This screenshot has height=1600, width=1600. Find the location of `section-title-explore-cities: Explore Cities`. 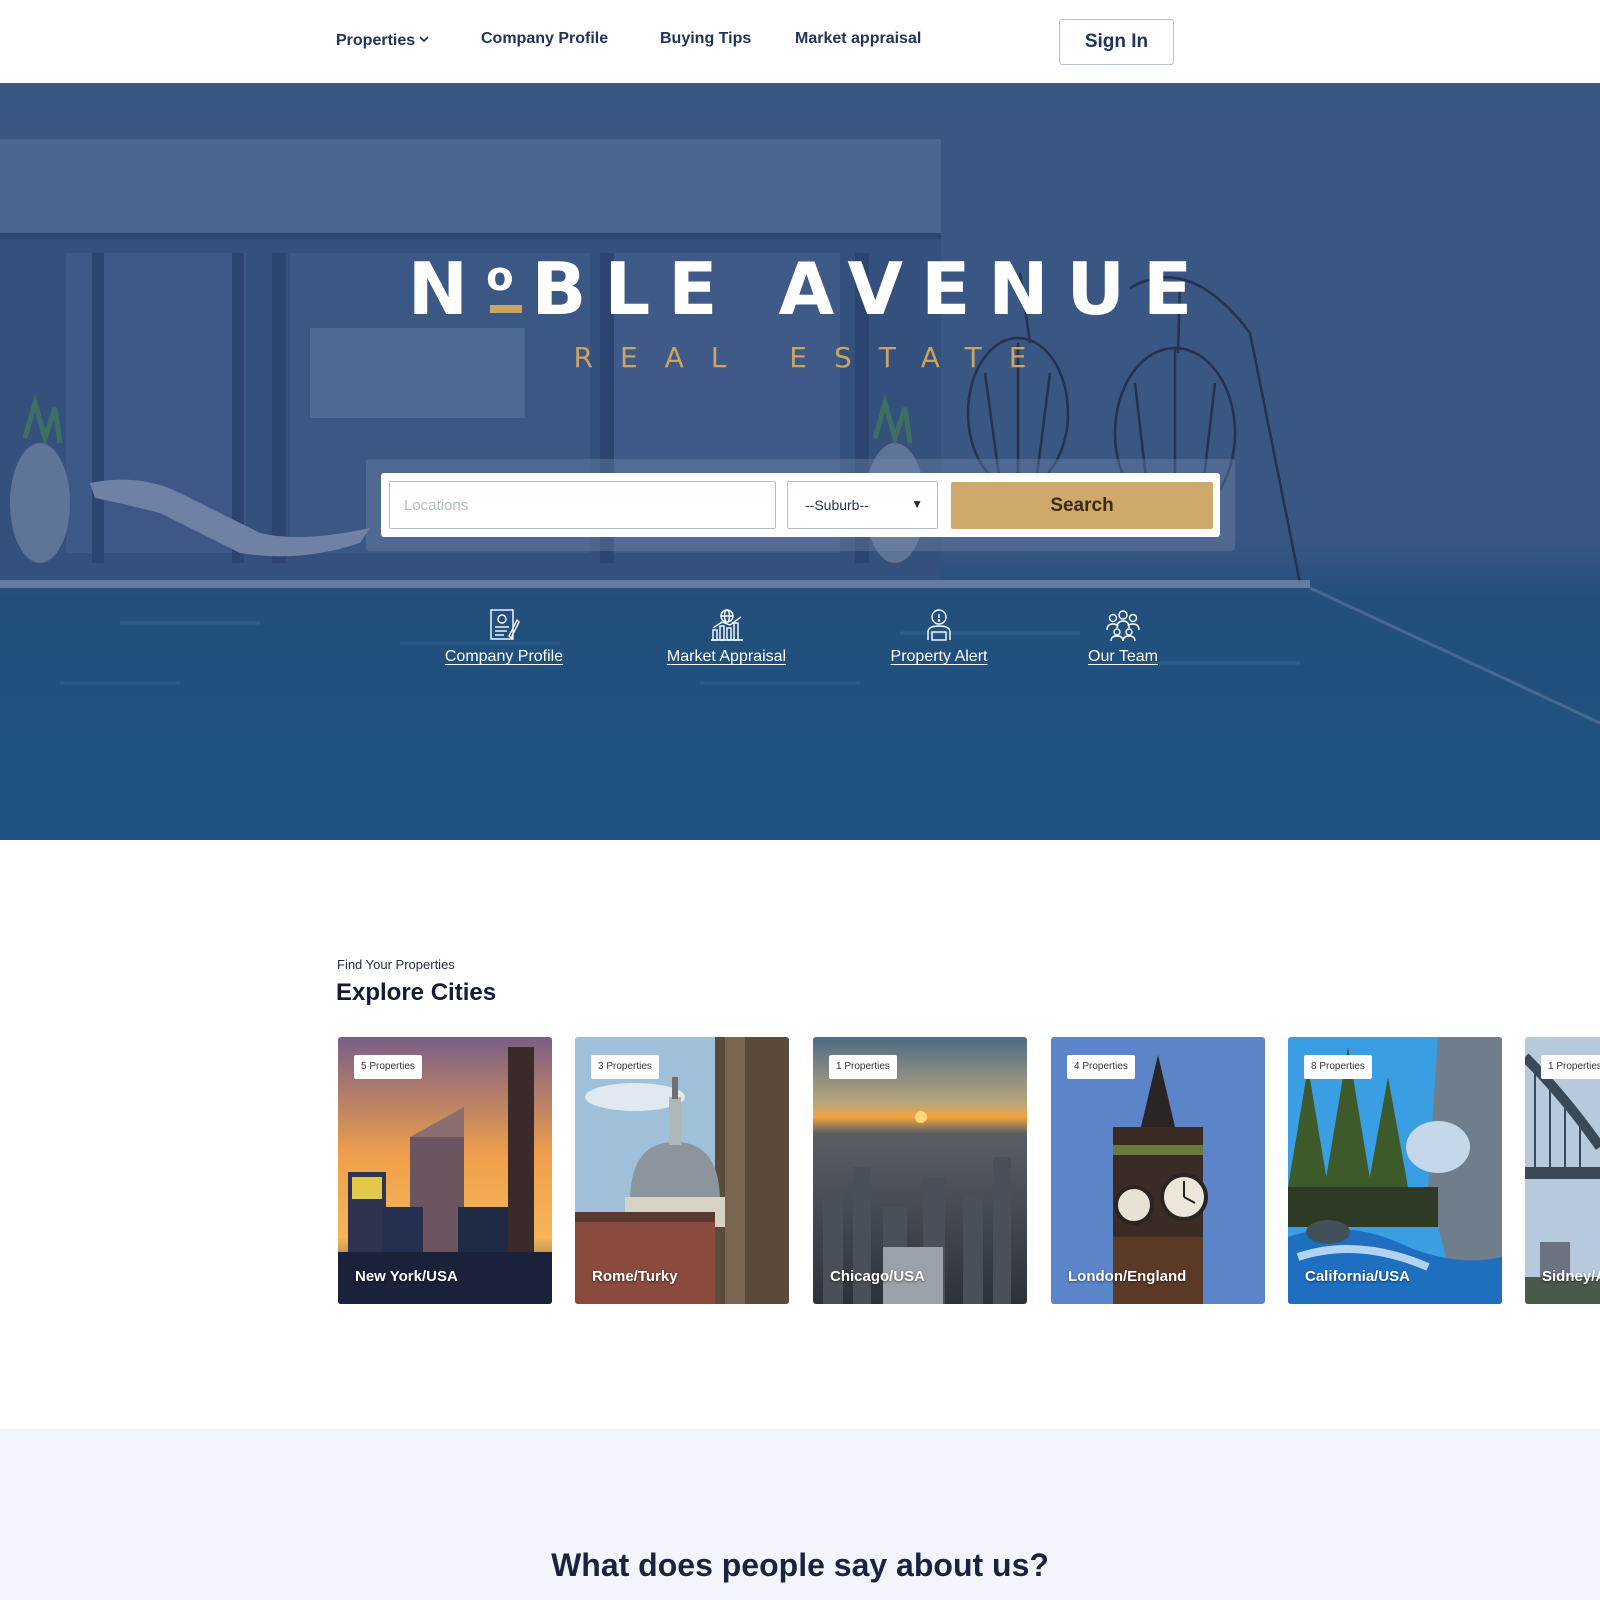

section-title-explore-cities: Explore Cities is located at coordinates (416, 992).